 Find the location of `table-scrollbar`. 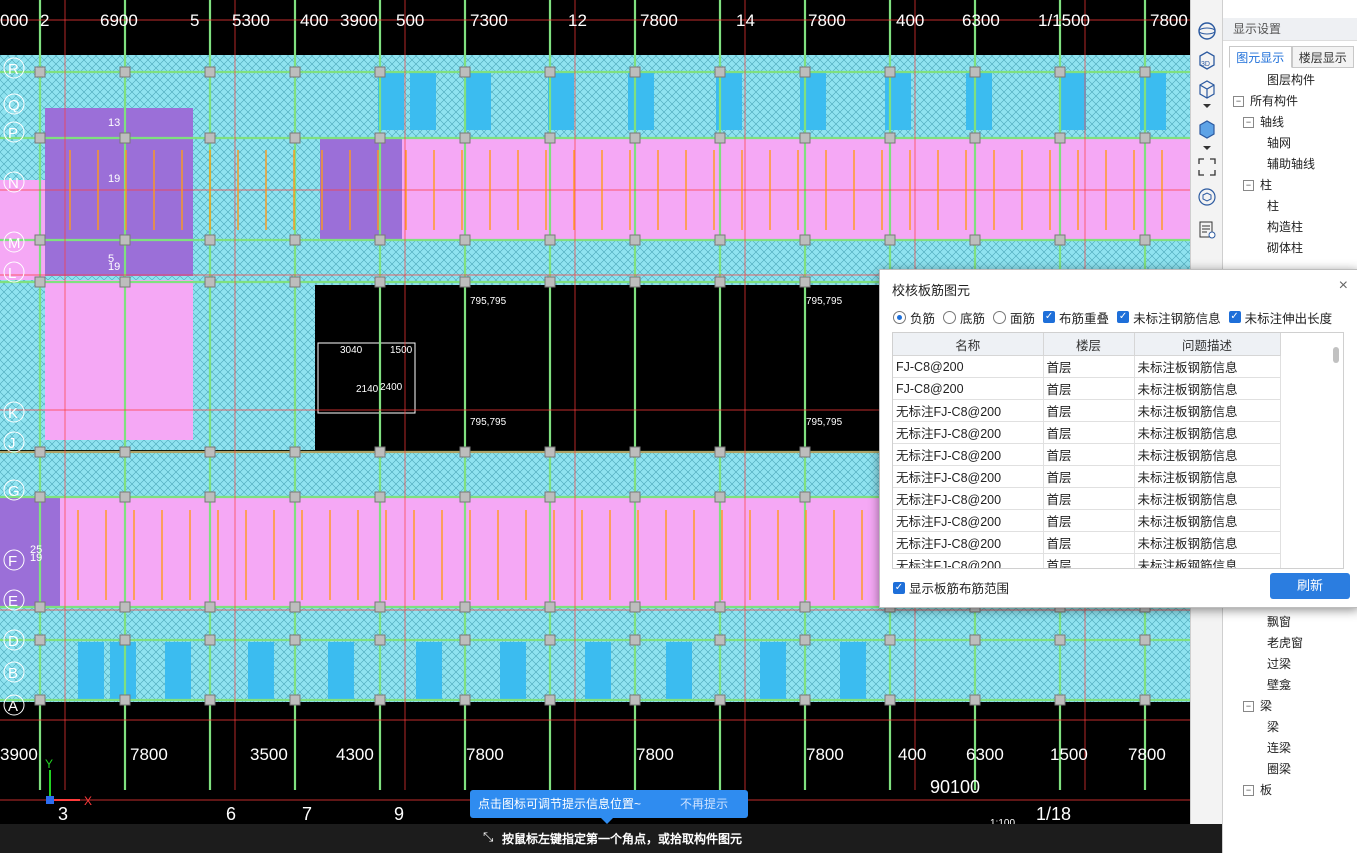

table-scrollbar is located at coordinates (1336, 355).